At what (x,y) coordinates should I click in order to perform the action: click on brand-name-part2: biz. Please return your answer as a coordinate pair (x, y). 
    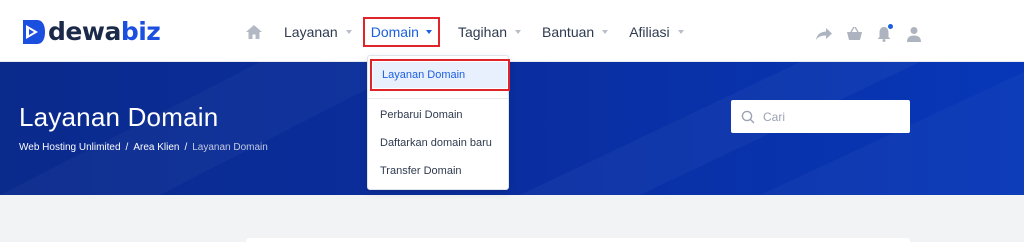
    Looking at the image, I should click on (140, 31).